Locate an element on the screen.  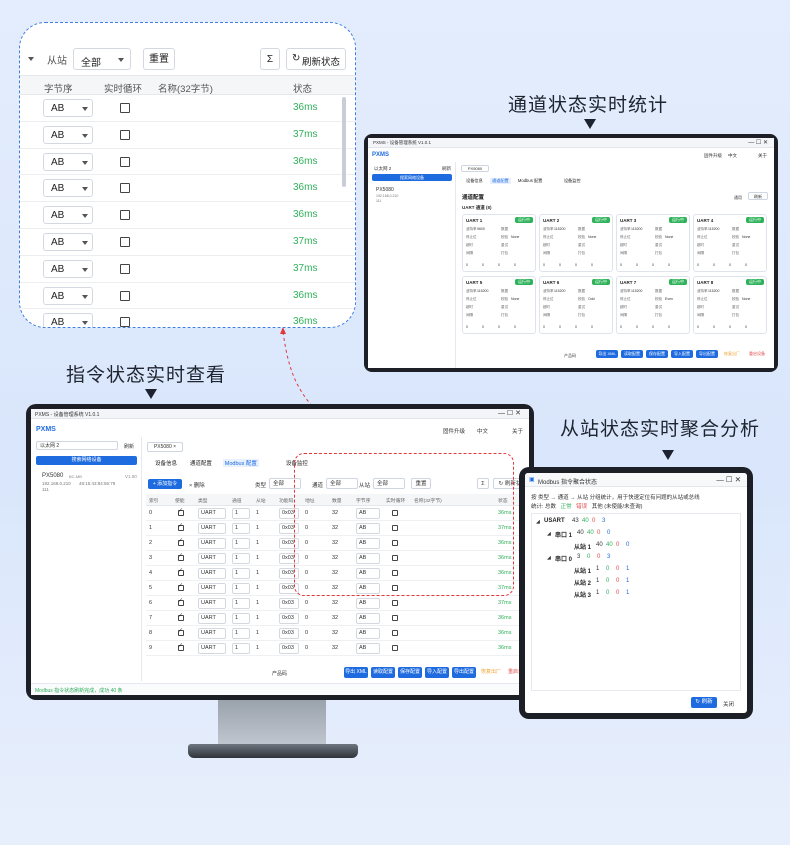
add-command-button: + 添加指令 is located at coordinates (165, 484).